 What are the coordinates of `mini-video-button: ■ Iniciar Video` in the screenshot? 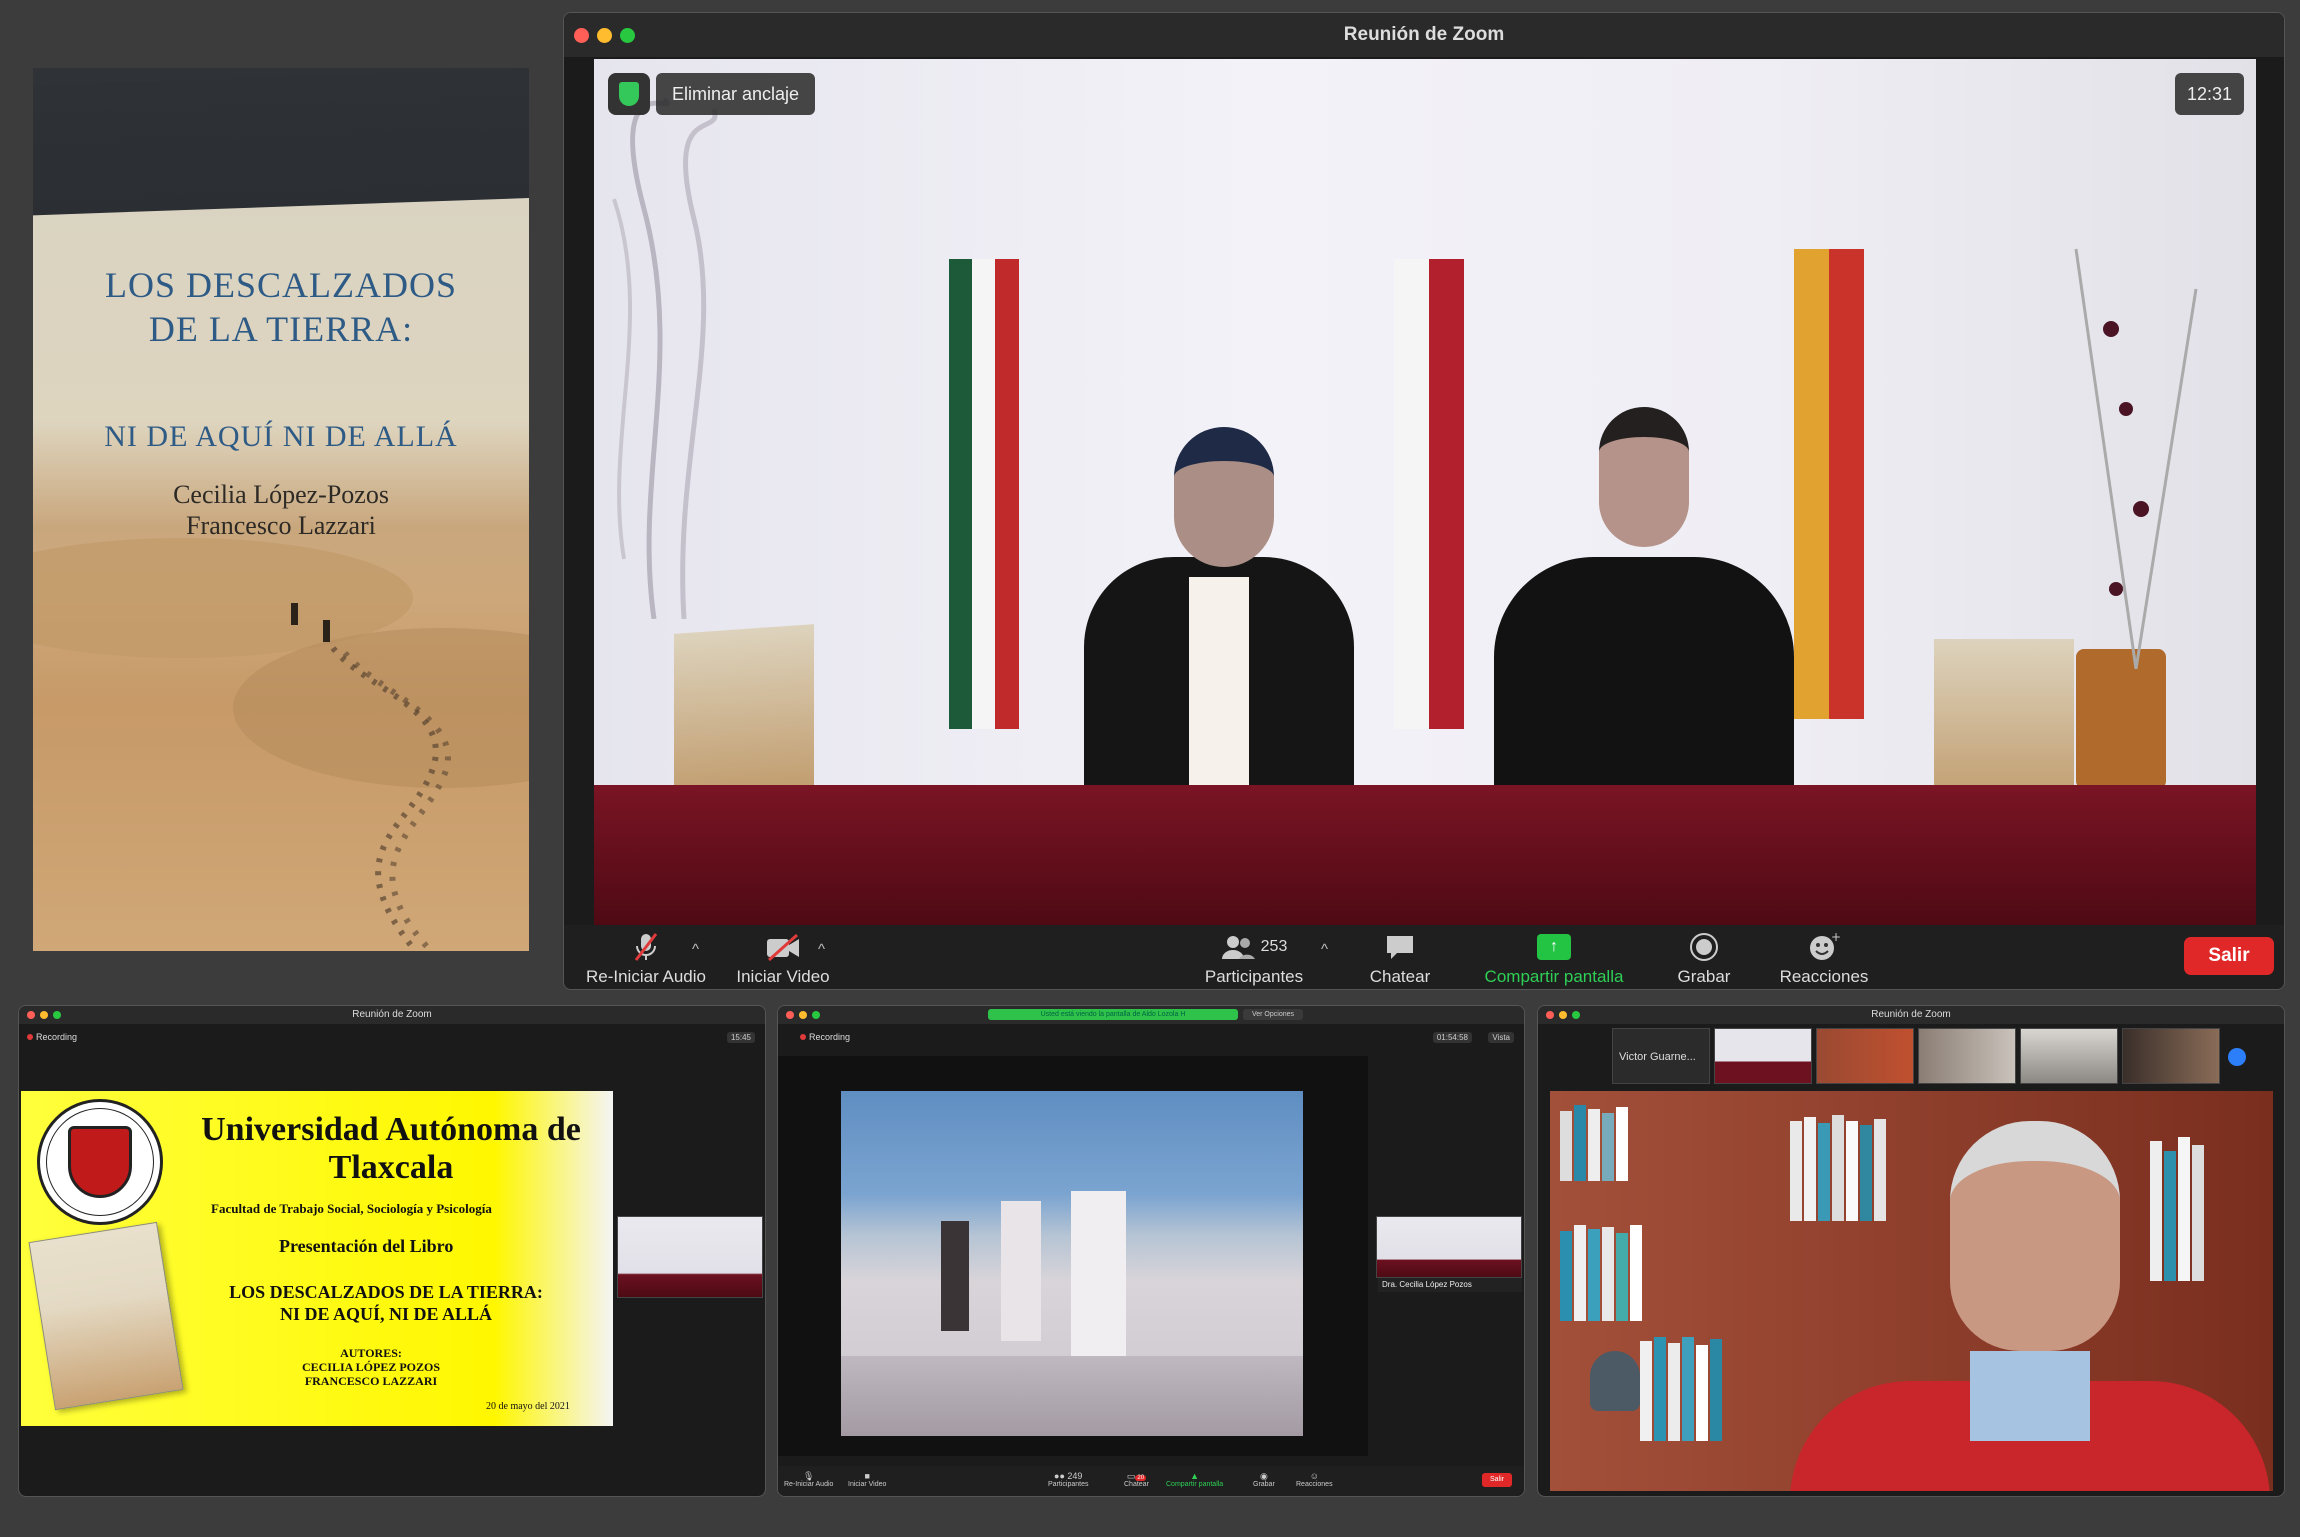 It's located at (867, 1479).